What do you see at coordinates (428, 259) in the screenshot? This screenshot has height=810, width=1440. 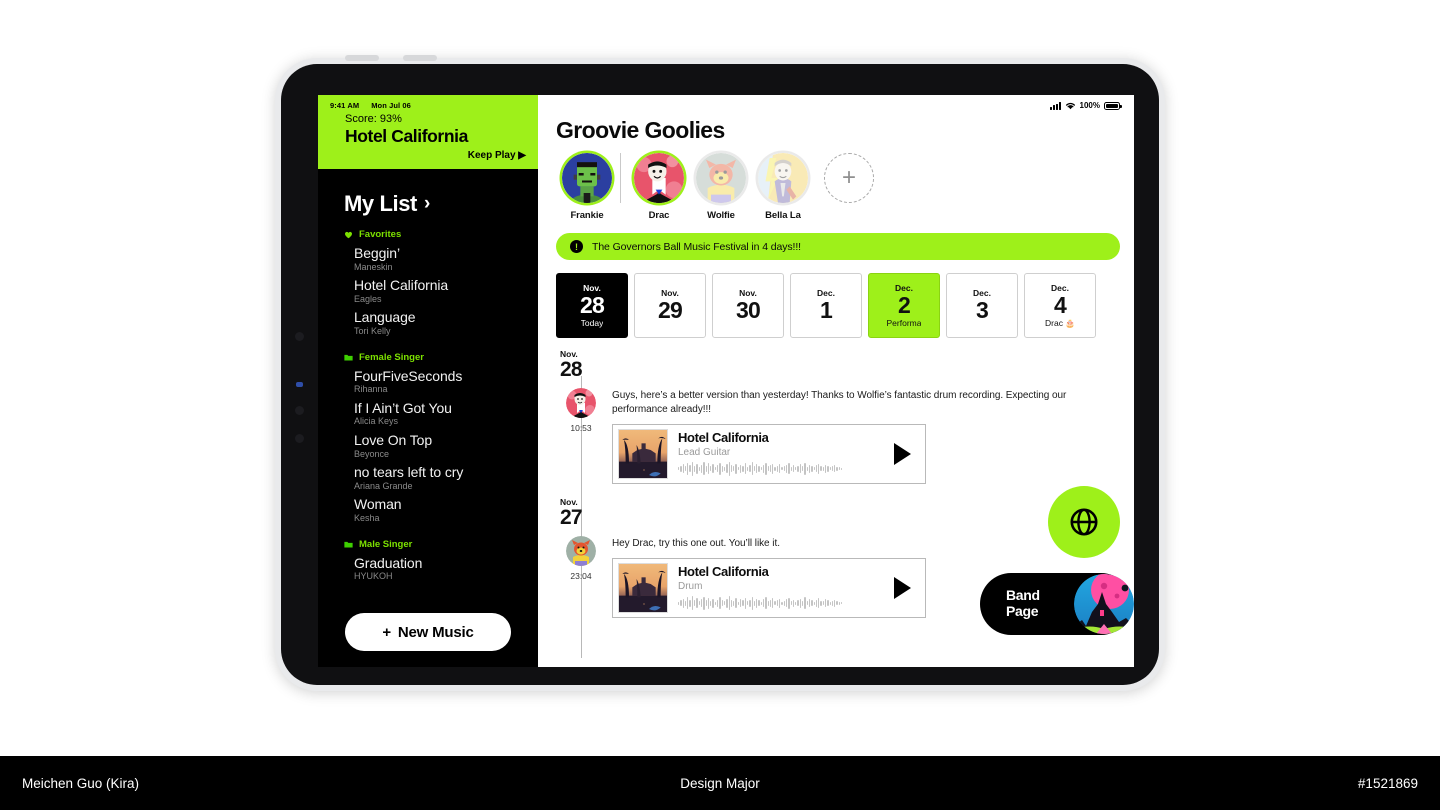 I see `sidebar-track-item: Beggin’ Maneskin` at bounding box center [428, 259].